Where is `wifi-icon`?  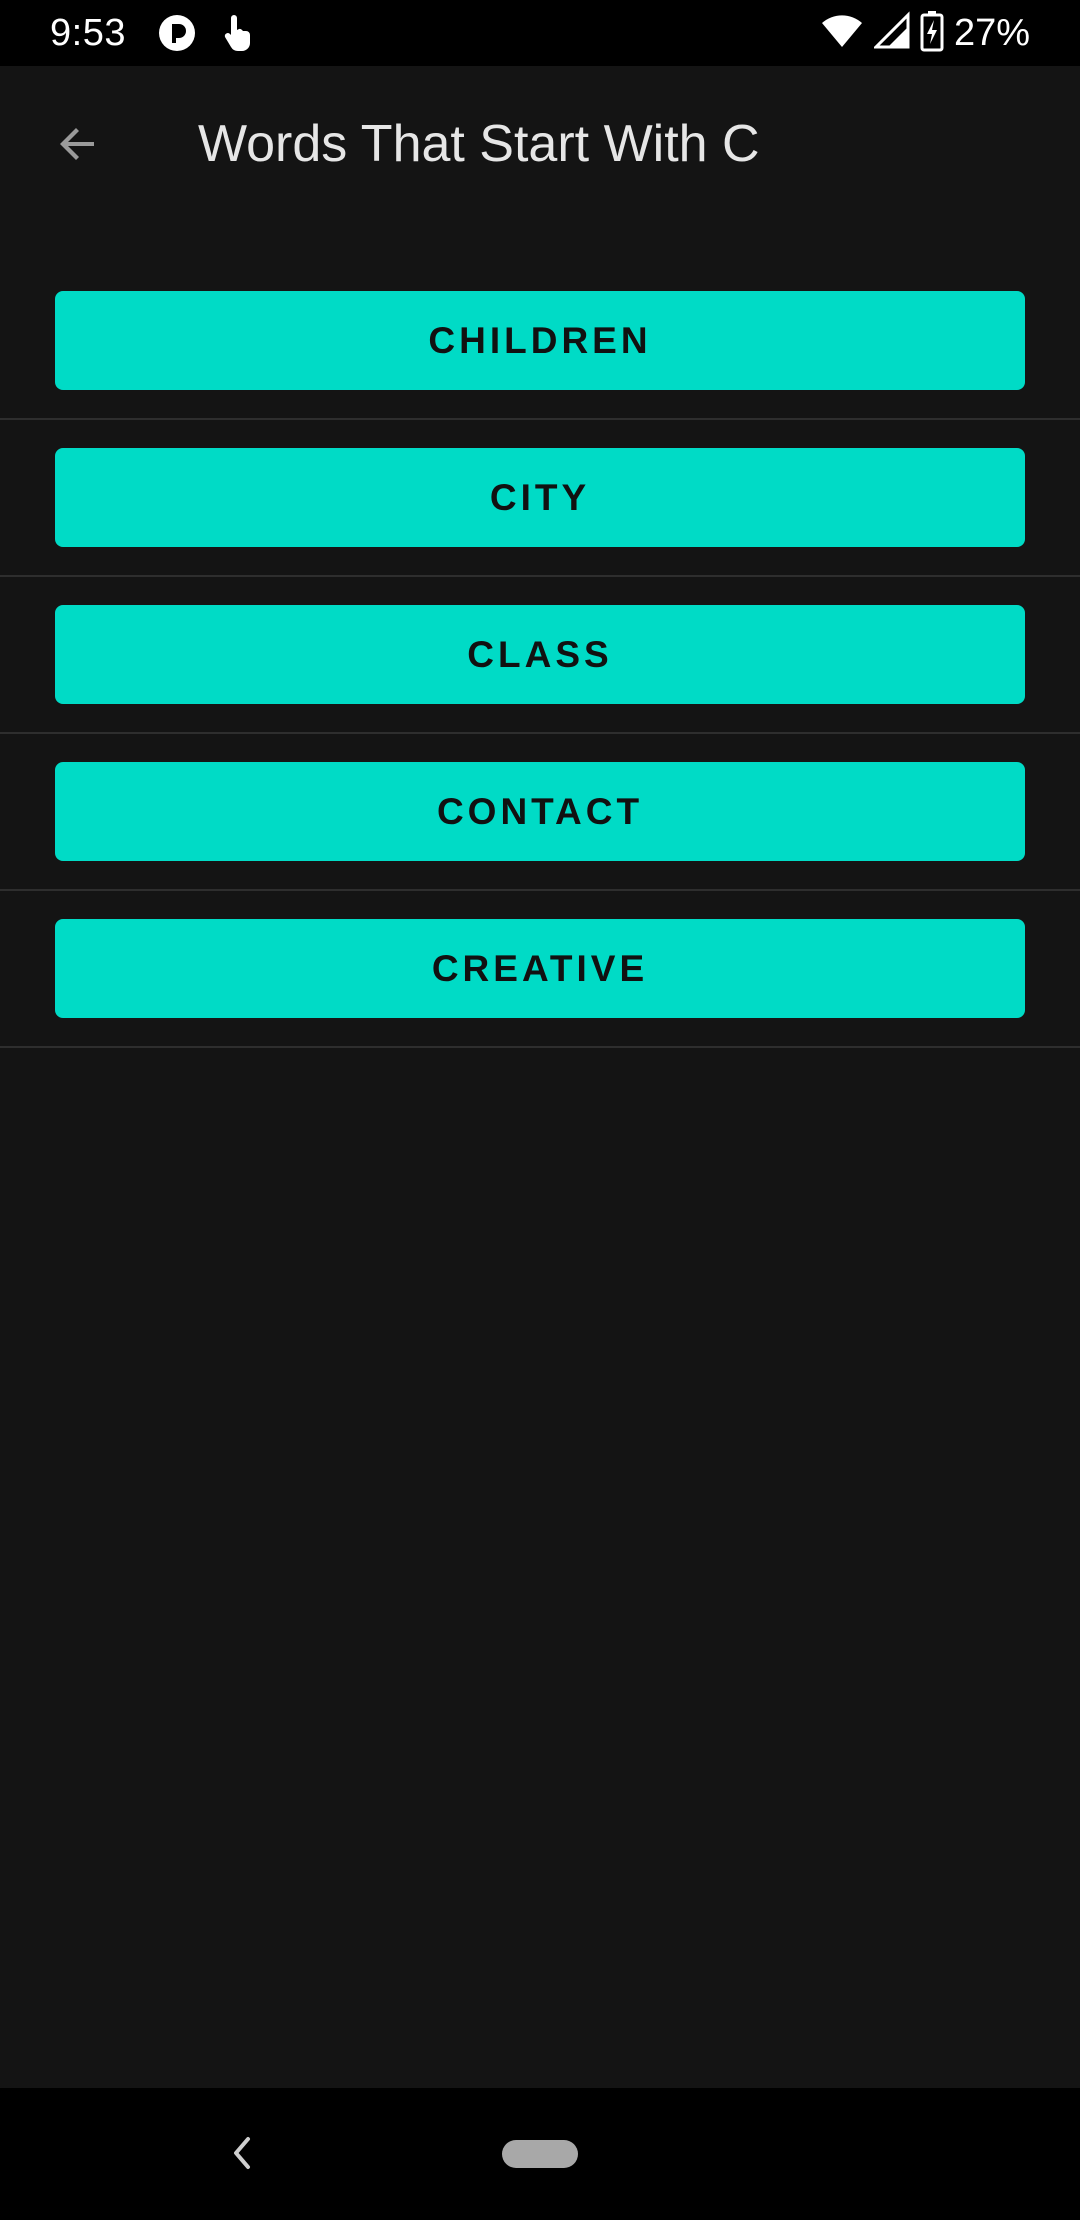
wifi-icon is located at coordinates (842, 33).